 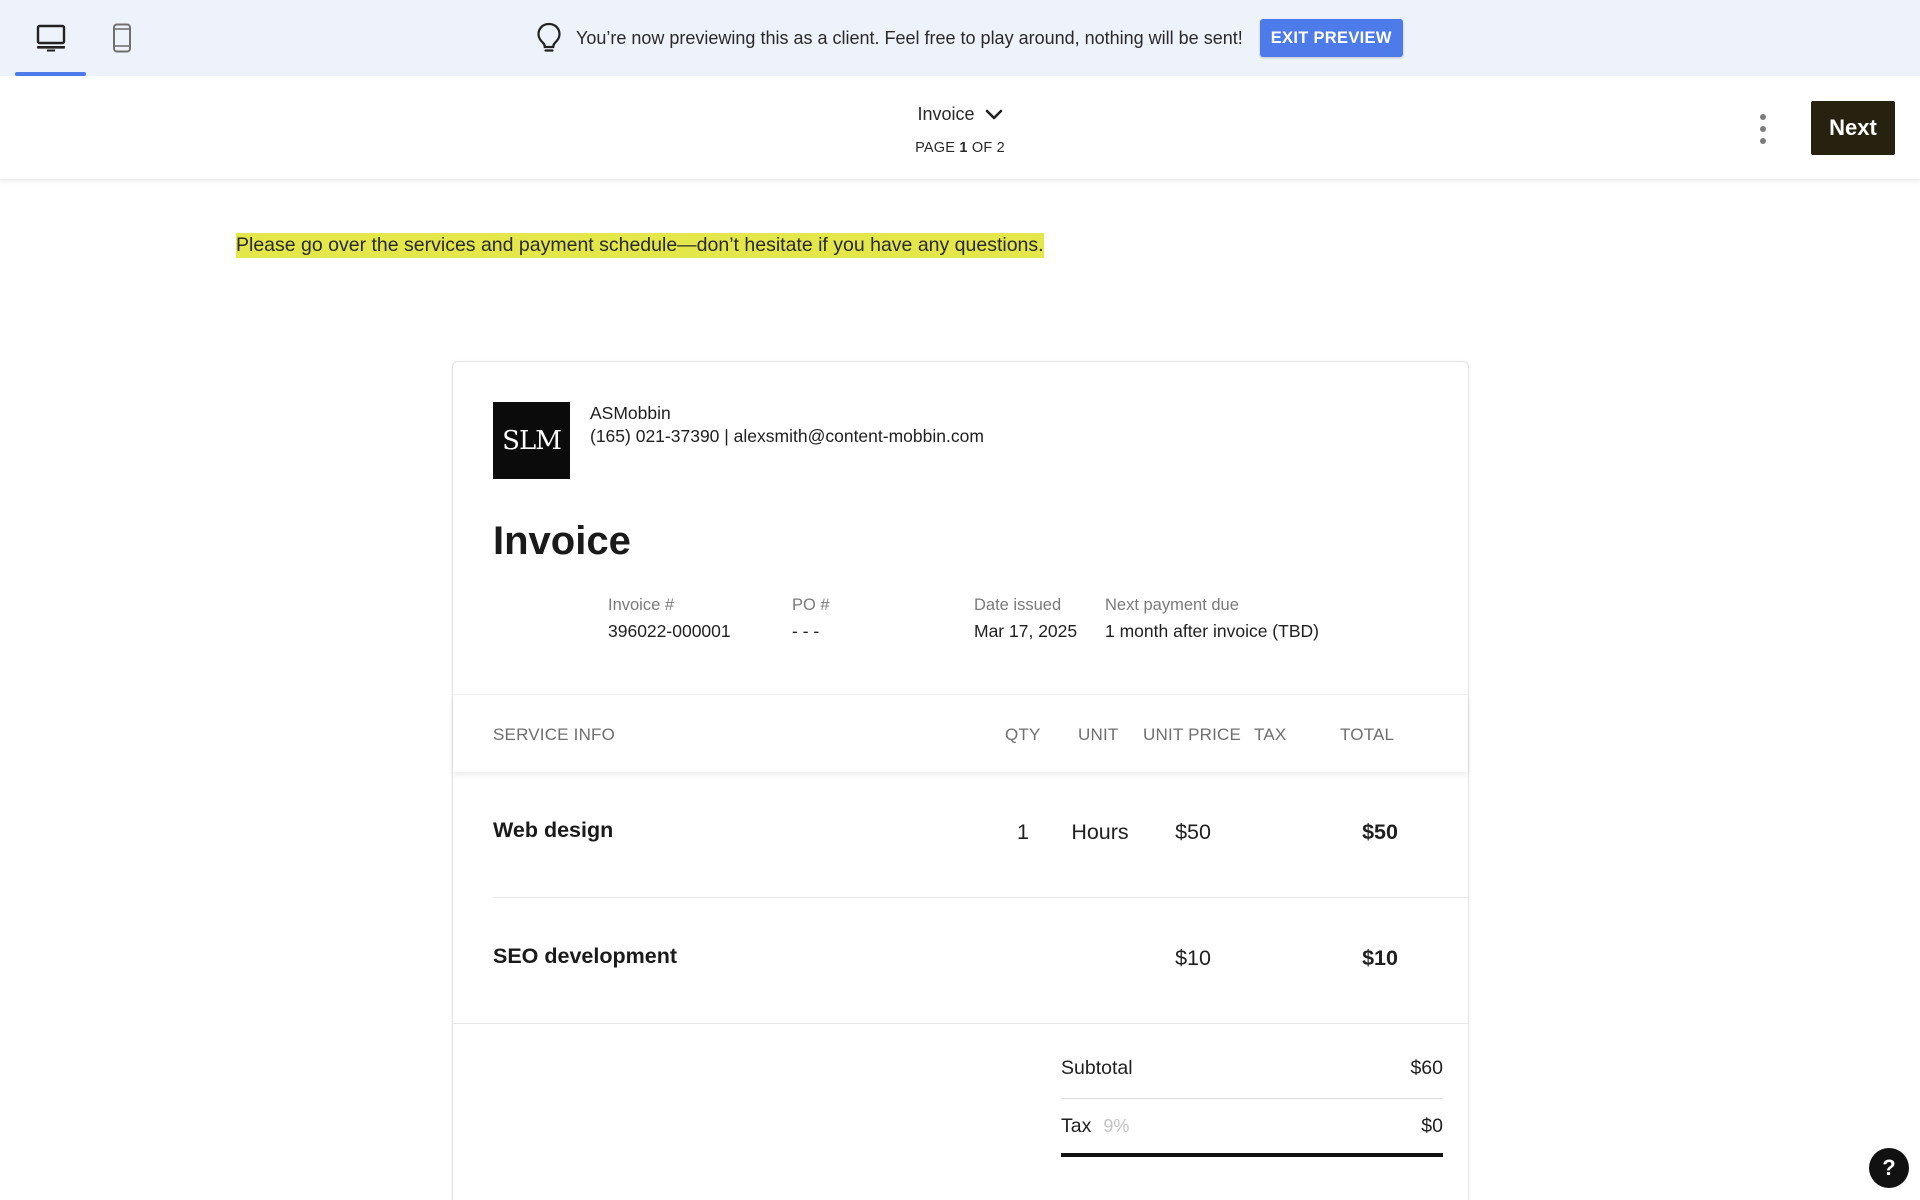 What do you see at coordinates (1018, 605) in the screenshot?
I see `date-issued-label: Date issued` at bounding box center [1018, 605].